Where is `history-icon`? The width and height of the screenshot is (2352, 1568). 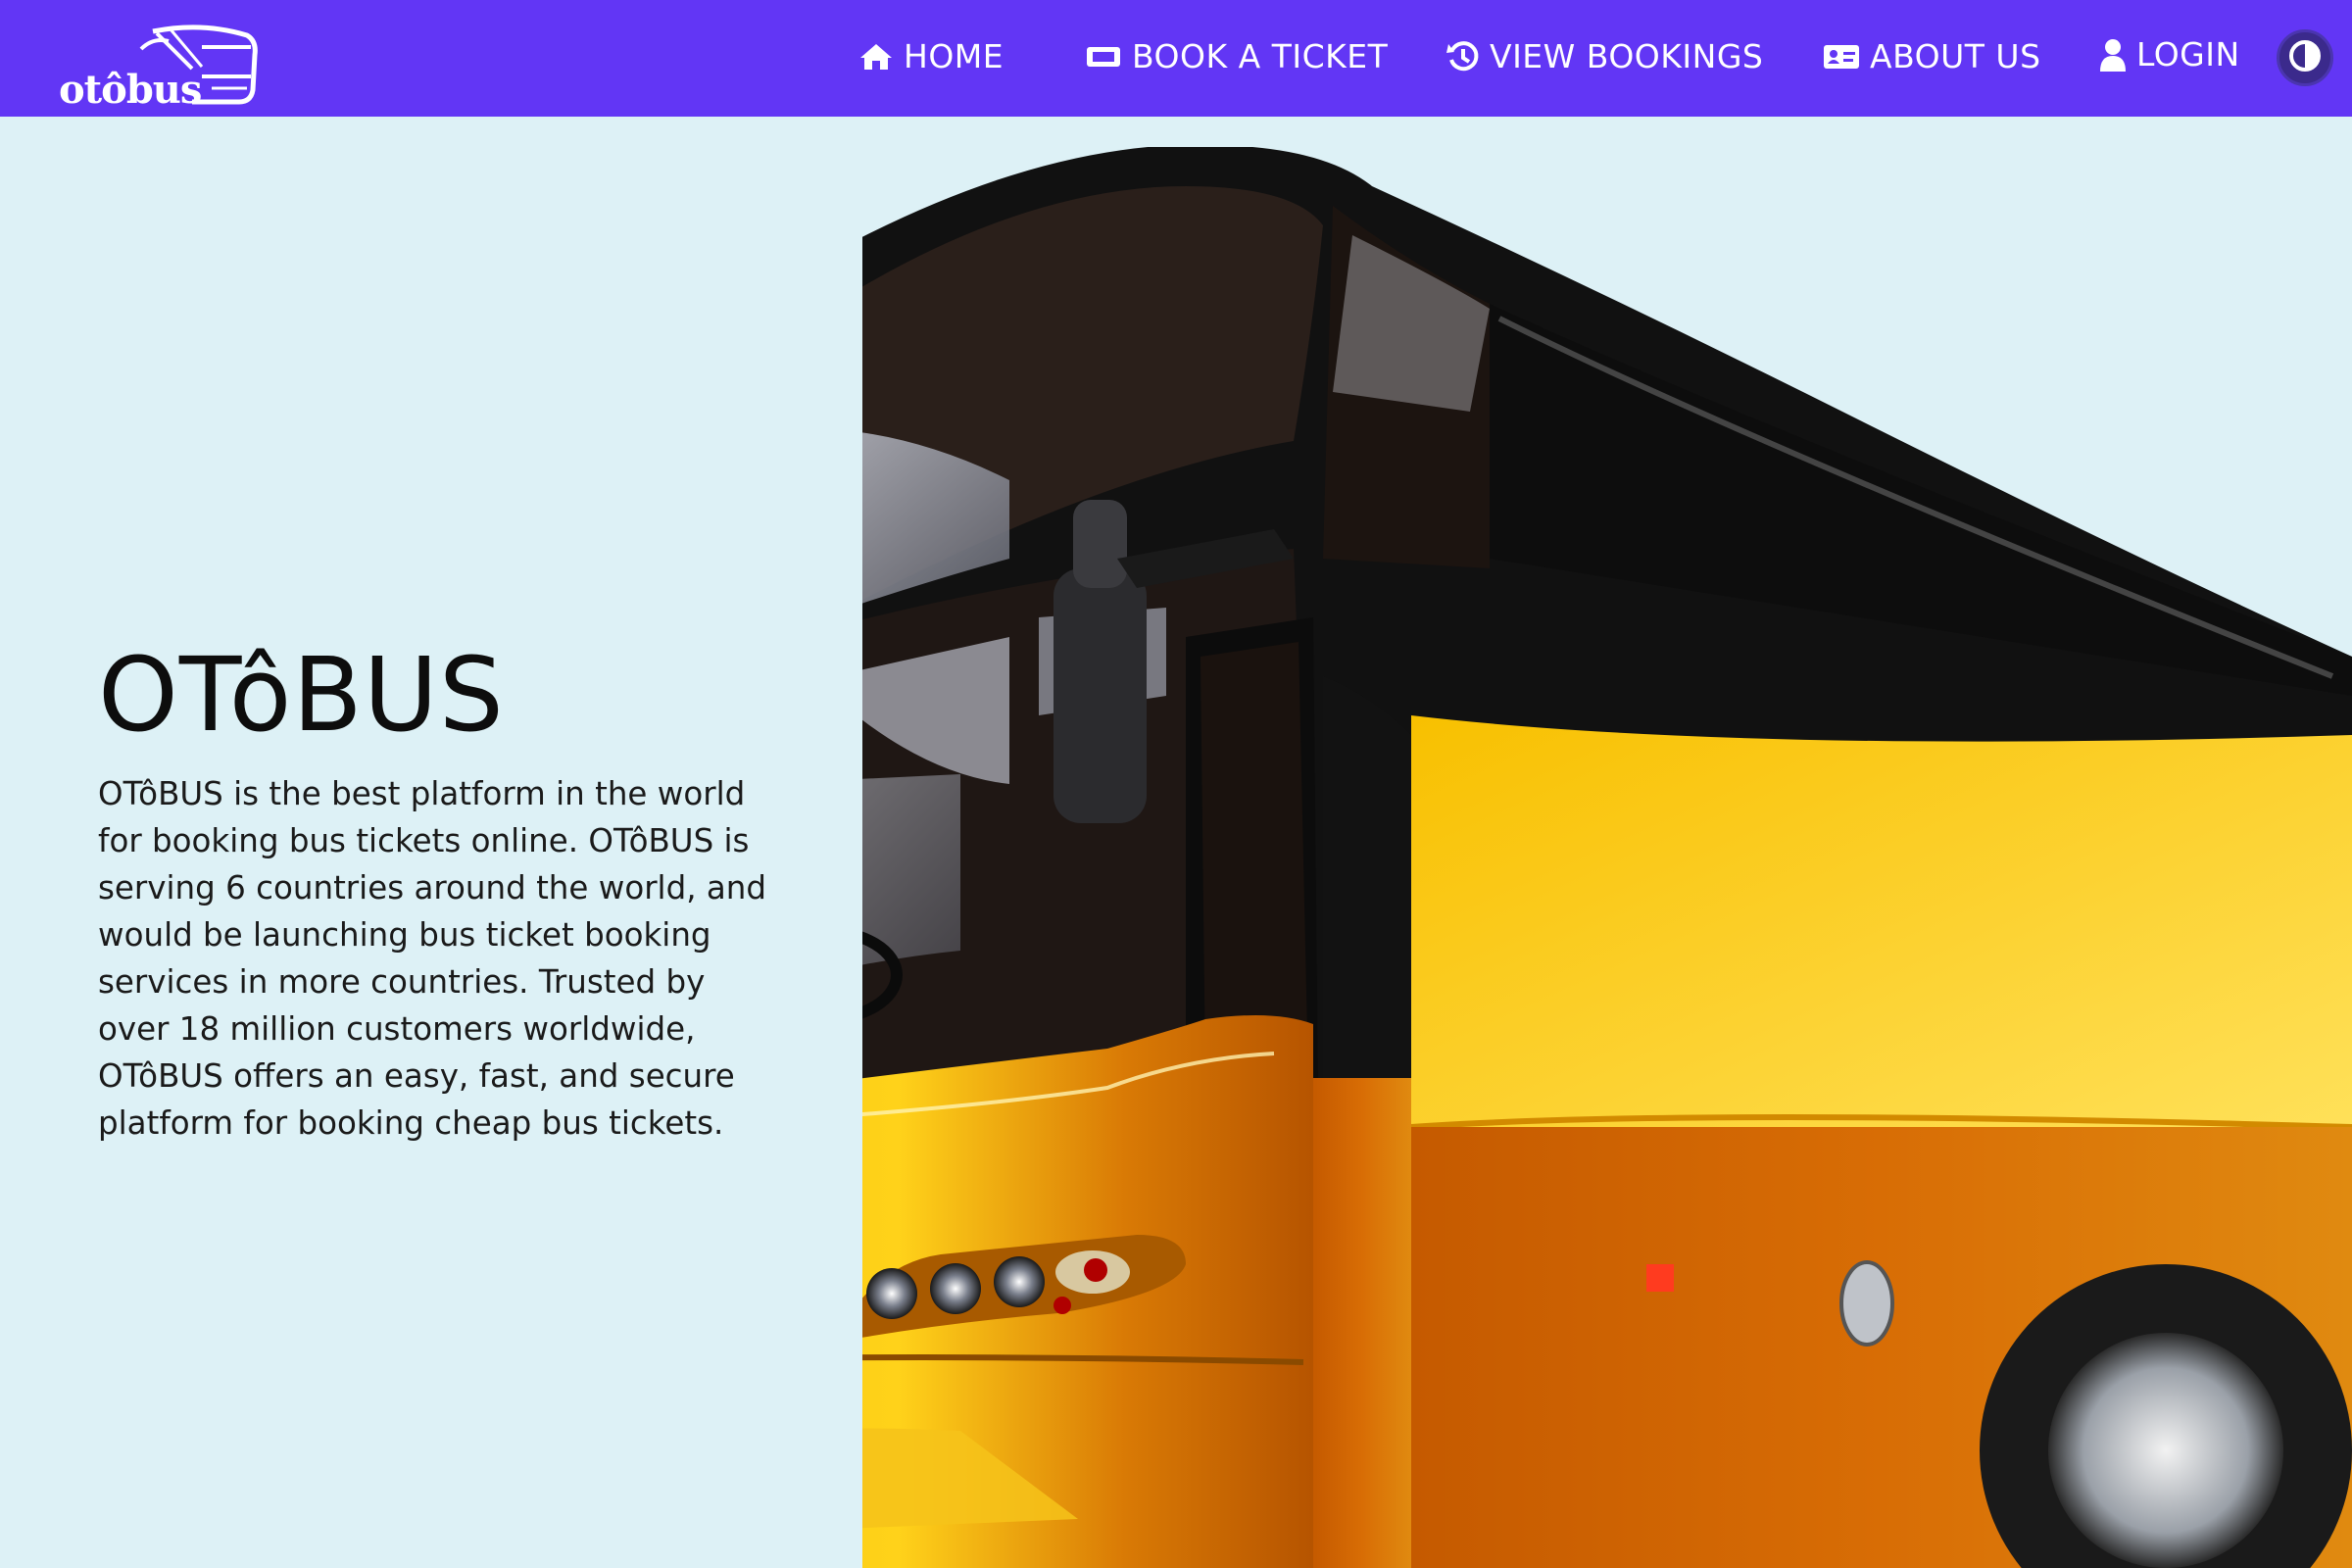 history-icon is located at coordinates (1463, 57).